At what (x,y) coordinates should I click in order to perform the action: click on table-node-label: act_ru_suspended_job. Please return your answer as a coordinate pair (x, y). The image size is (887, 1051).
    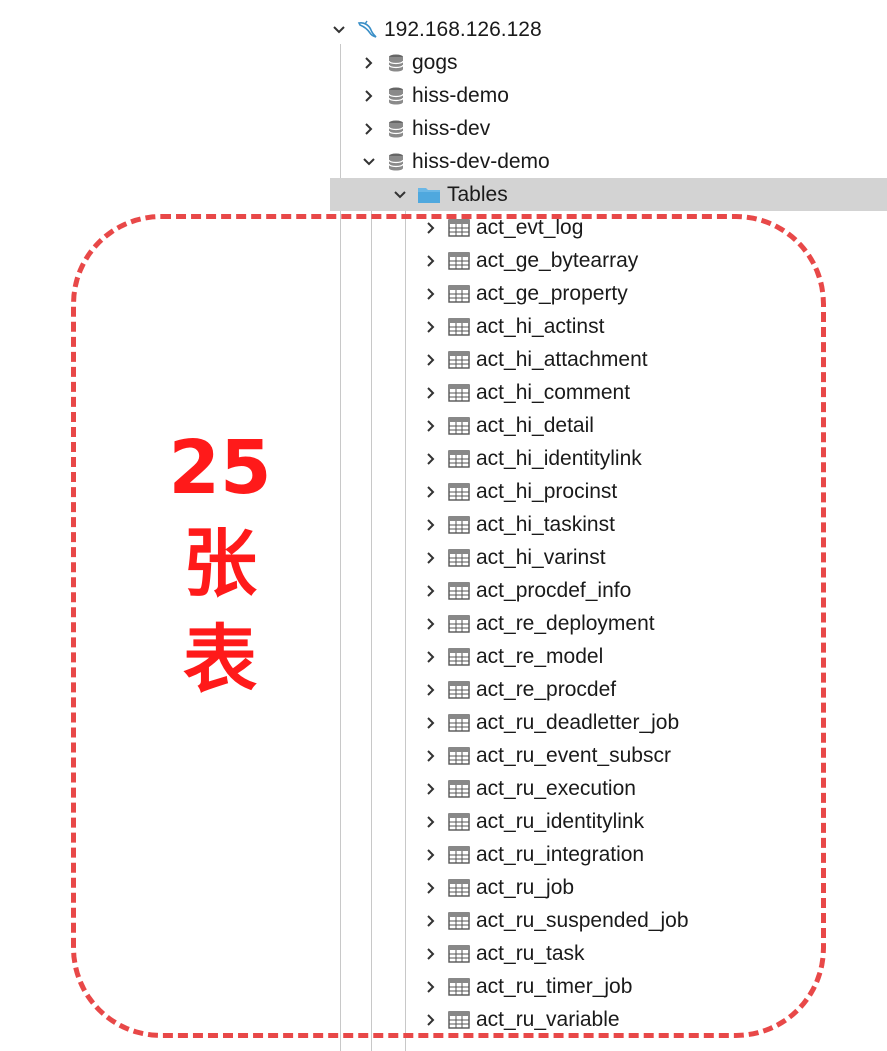
    Looking at the image, I should click on (582, 920).